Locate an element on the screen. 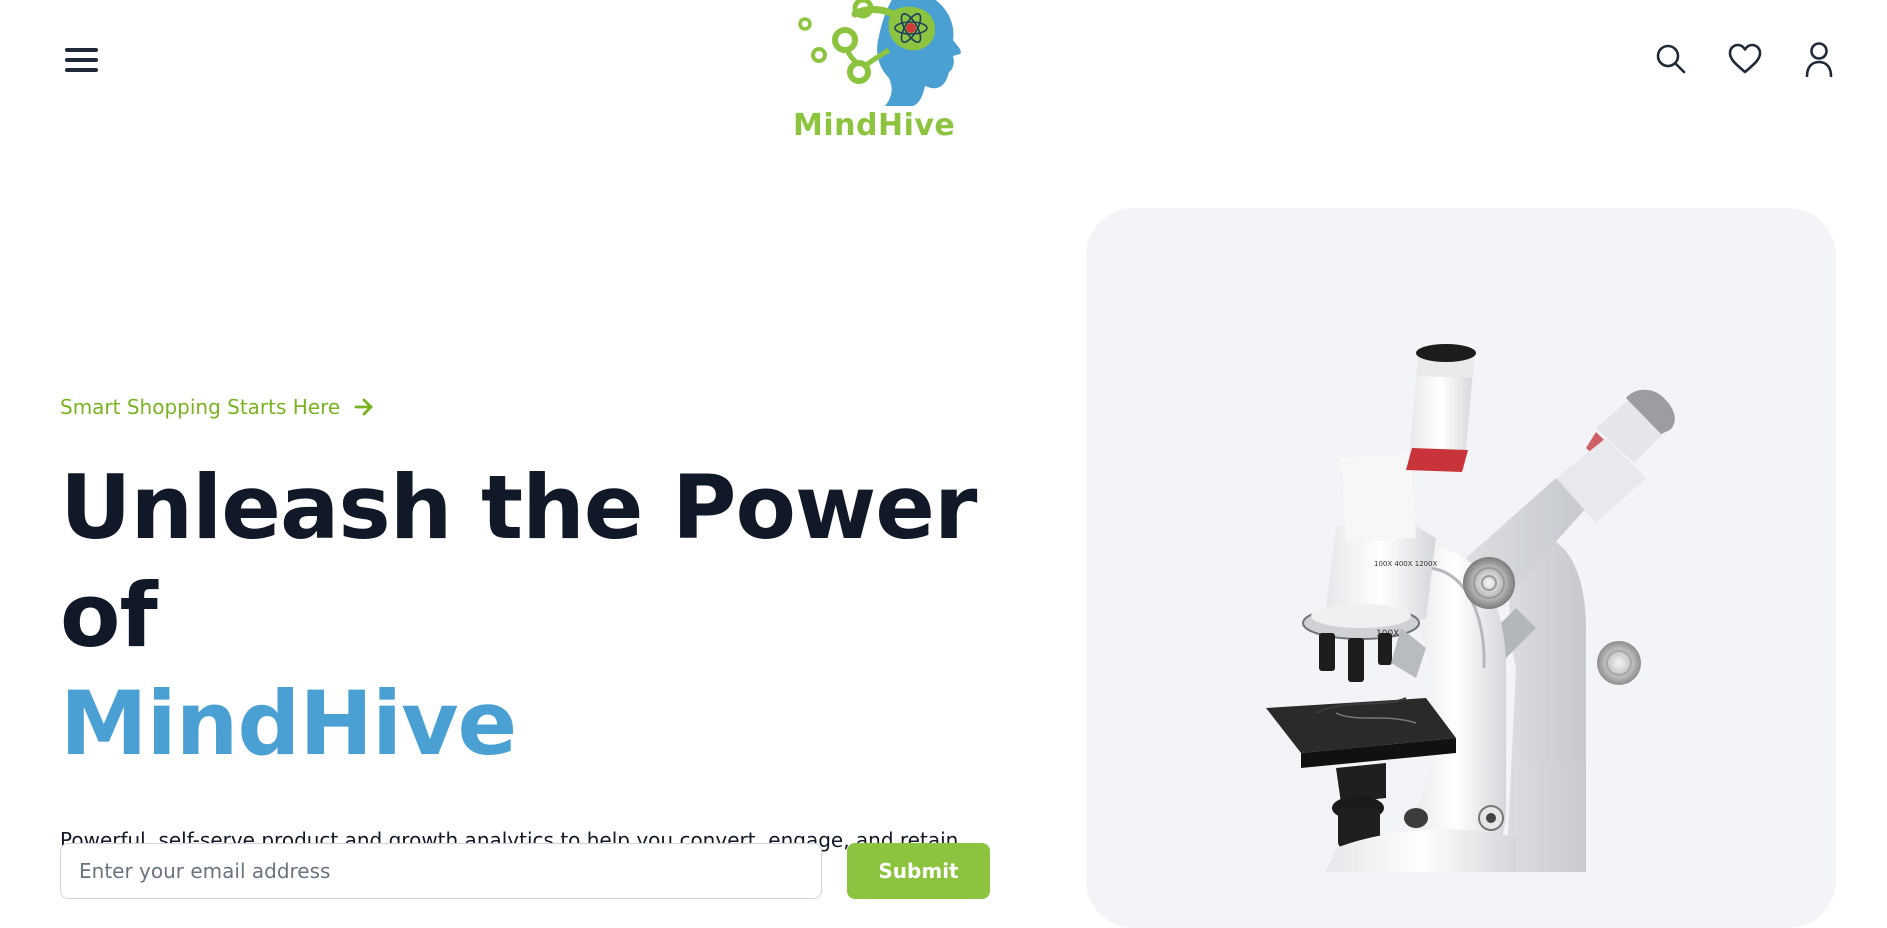  email-signup-form: Submit is located at coordinates (525, 873).